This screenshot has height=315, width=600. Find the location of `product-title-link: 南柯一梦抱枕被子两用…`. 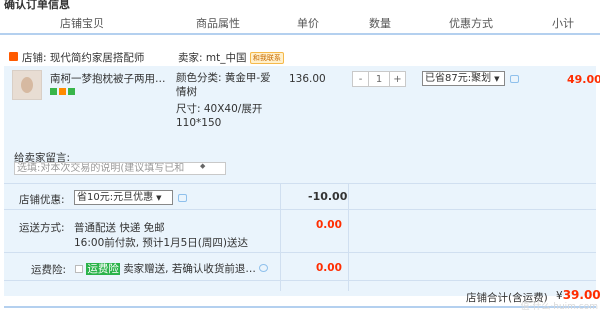

product-title-link: 南柯一梦抱枕被子两用… is located at coordinates (109, 78).